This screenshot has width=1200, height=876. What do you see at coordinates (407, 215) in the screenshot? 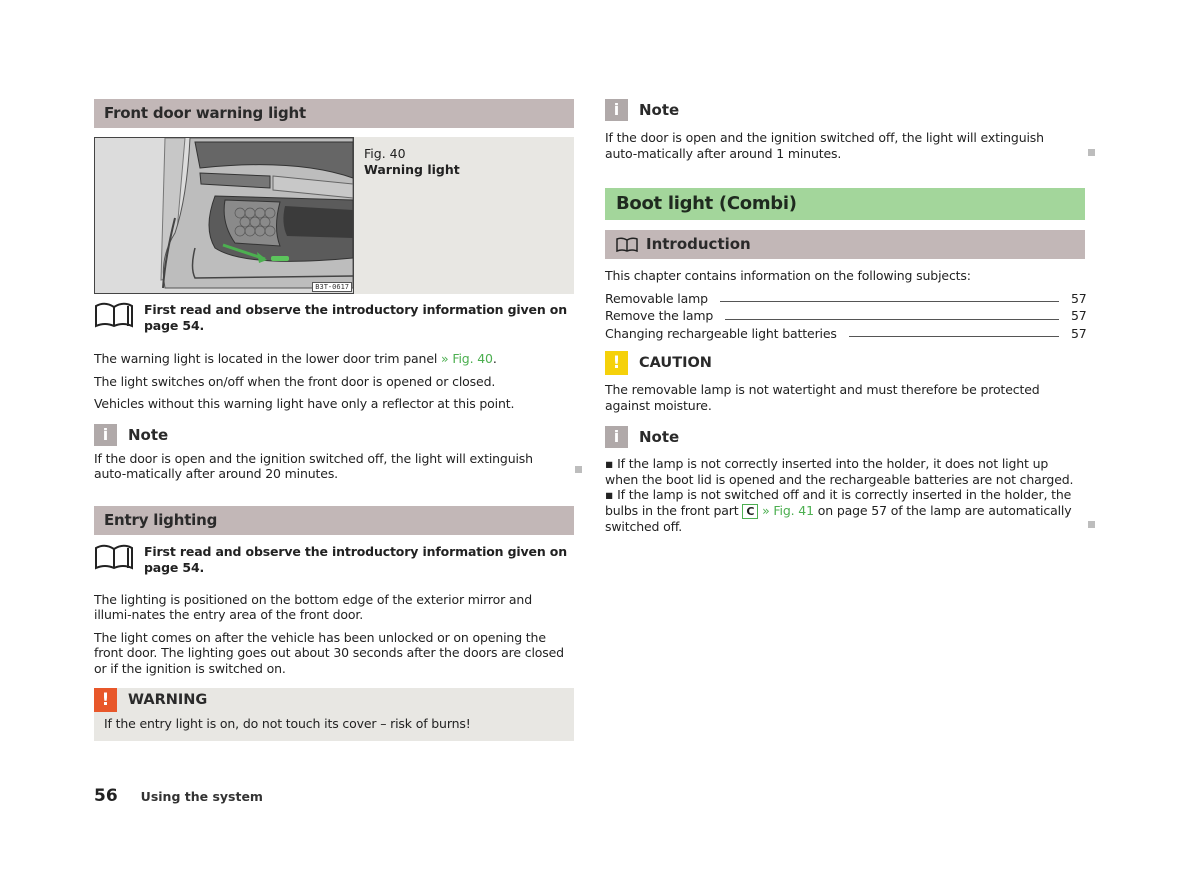
I see `figure-caption: Fig. 40 Warning light` at bounding box center [407, 215].